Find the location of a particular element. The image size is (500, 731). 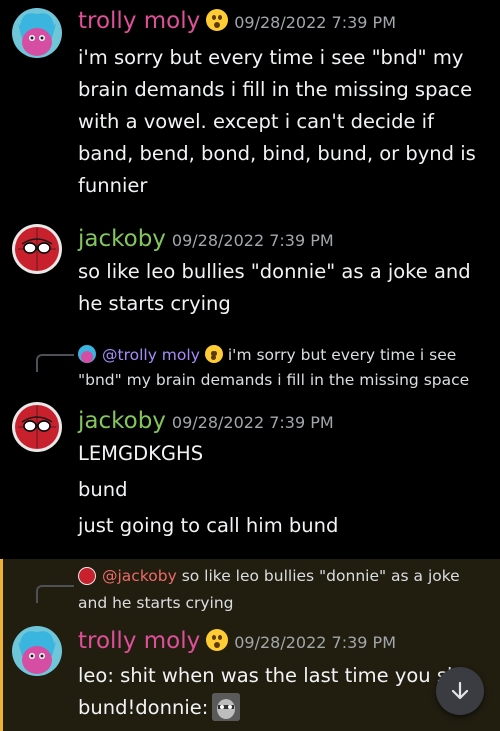

message-line: leo: shit when was the last time you sl is located at coordinates (265, 675).